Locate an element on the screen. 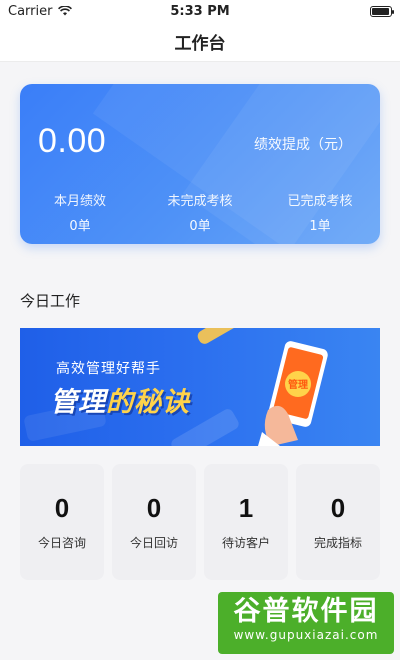  status-left: Carrier is located at coordinates (40, 11).